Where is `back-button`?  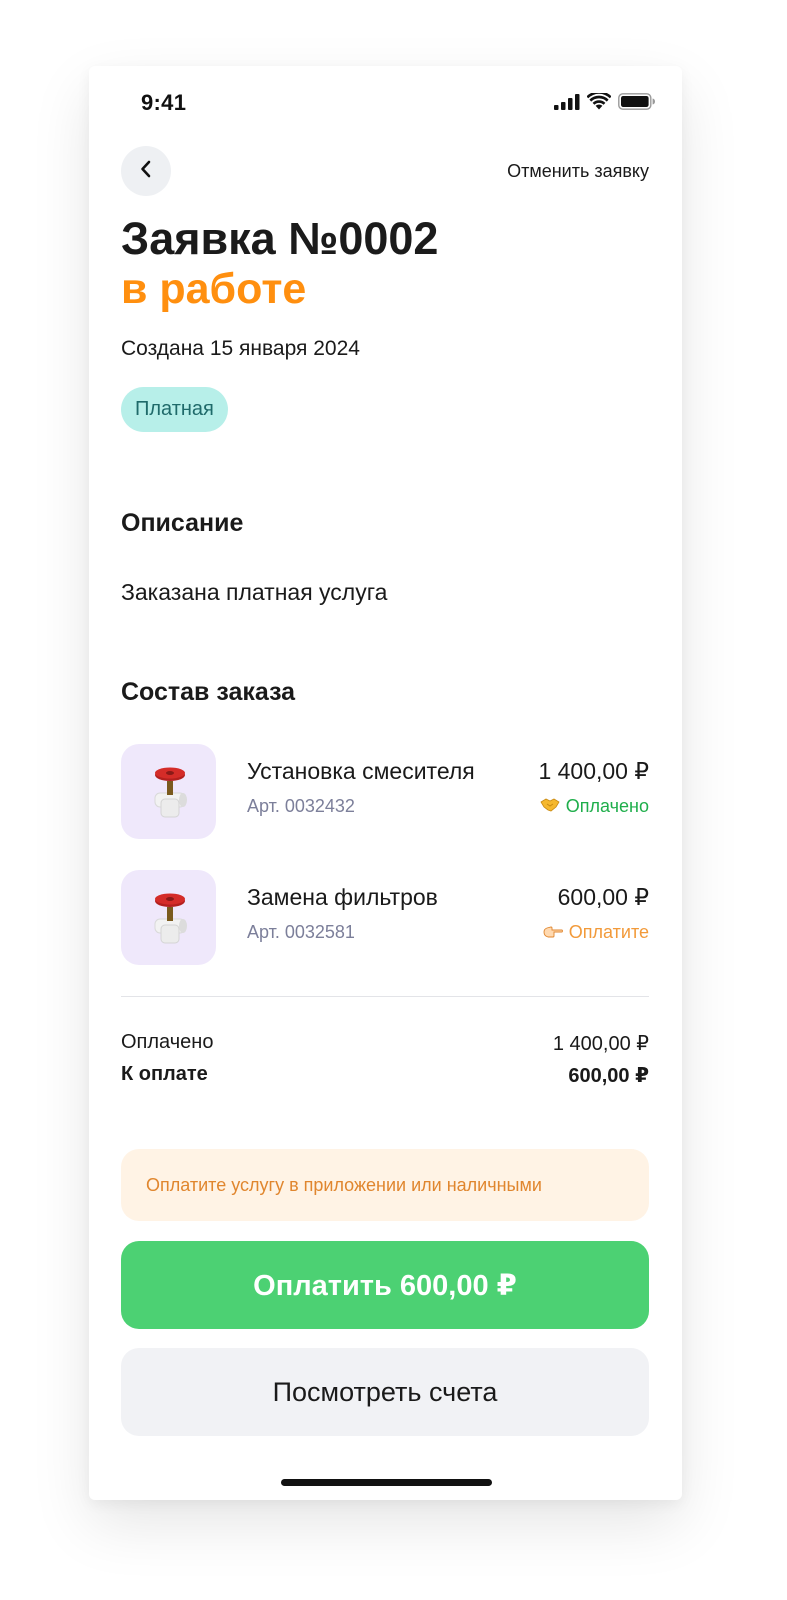 back-button is located at coordinates (146, 171).